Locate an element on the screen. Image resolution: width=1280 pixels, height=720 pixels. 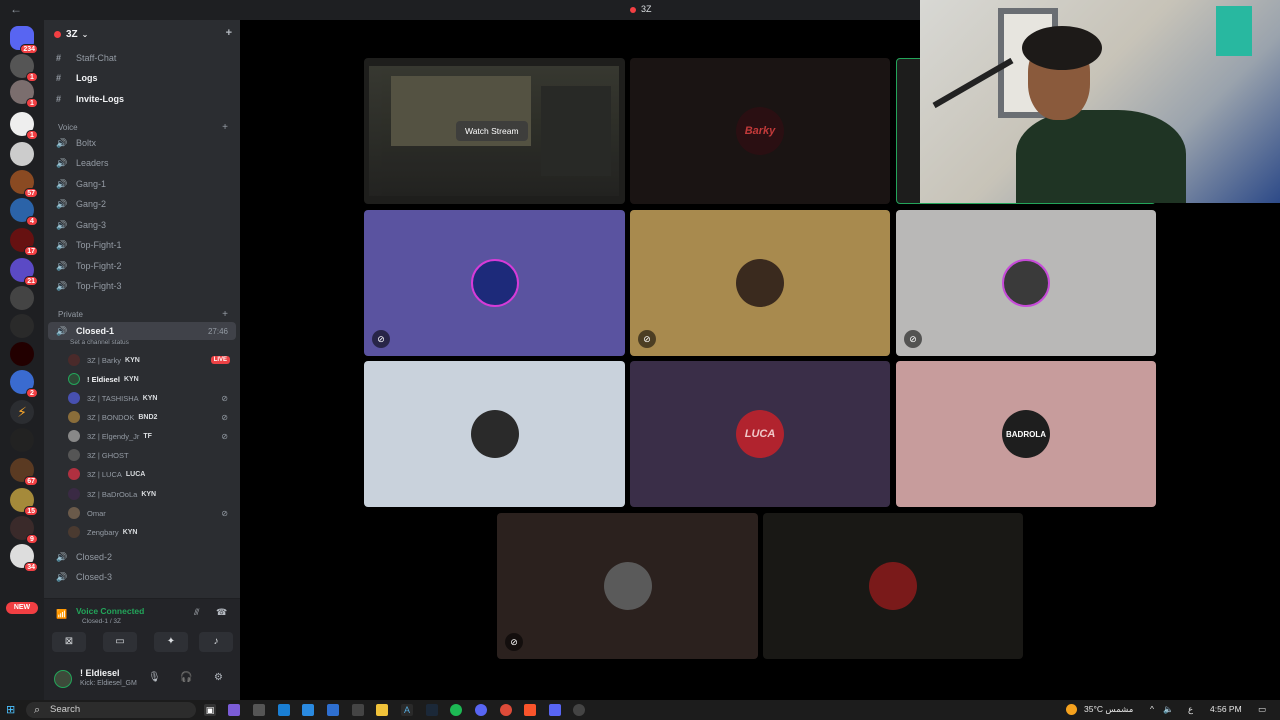
channel-status-prompt: Set a channel status is located at coordinates (99, 342).